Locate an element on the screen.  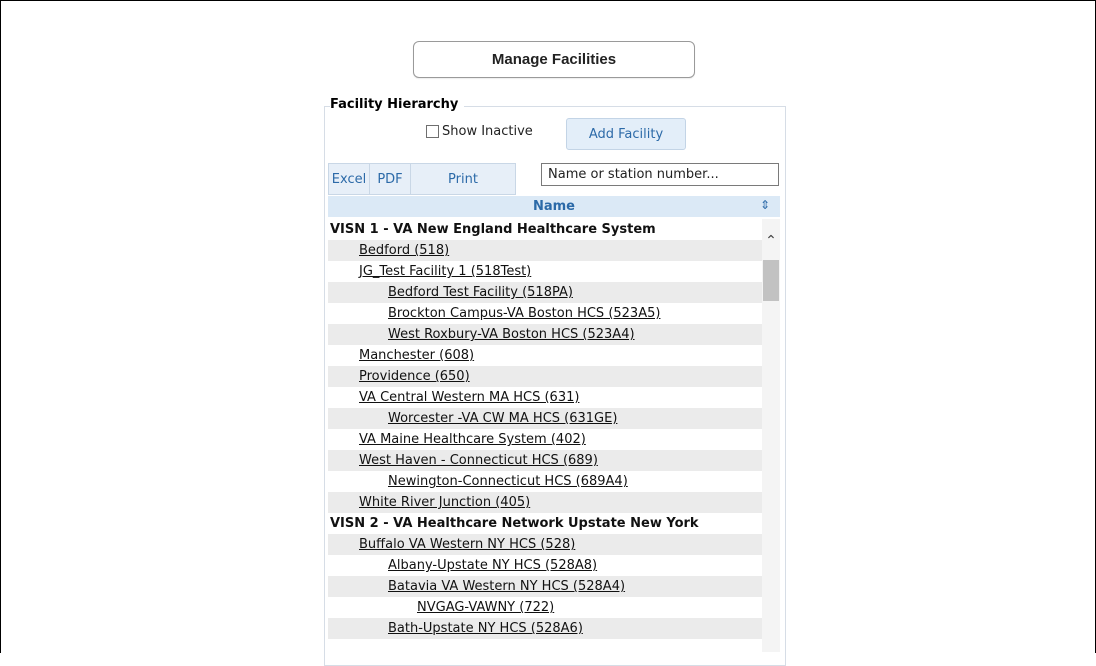
scrollbar-thumb is located at coordinates (771, 280).